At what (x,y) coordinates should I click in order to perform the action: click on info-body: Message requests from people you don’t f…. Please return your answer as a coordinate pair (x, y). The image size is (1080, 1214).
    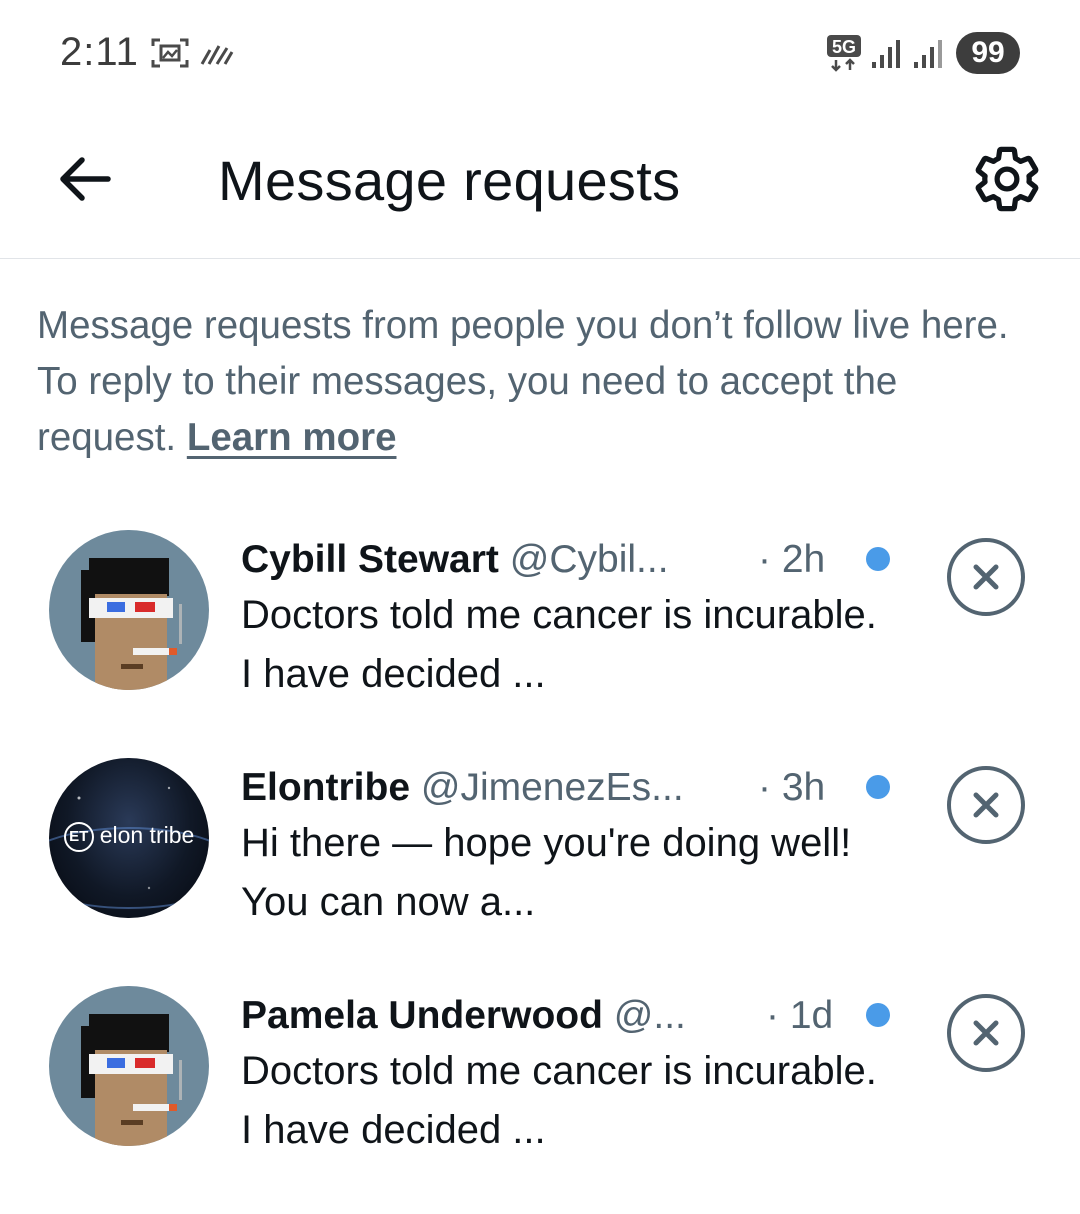
    Looking at the image, I should click on (523, 381).